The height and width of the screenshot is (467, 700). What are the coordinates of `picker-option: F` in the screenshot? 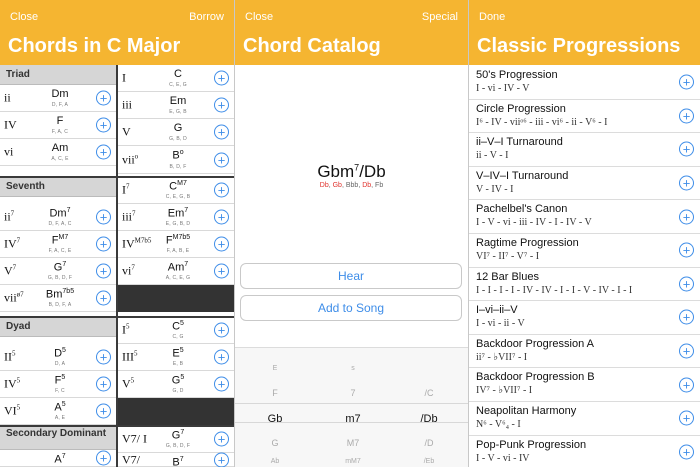 It's located at (275, 393).